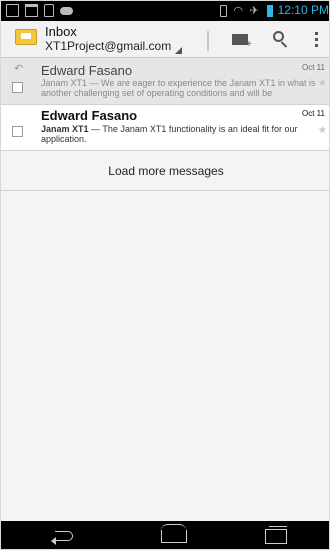 This screenshot has height=550, width=330. I want to click on status-bar: ◠ ✈ 12:10 PM, so click(165, 11).